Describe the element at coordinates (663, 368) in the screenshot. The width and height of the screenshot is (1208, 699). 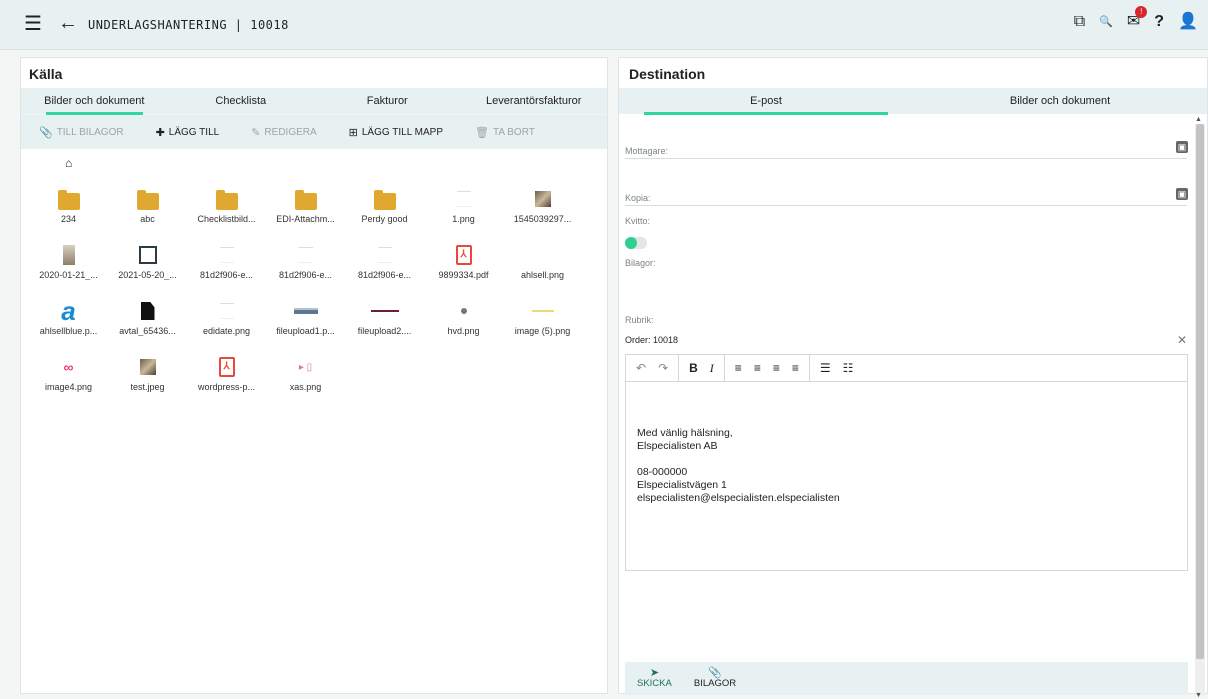
I see `redo-icon: ↷` at that location.